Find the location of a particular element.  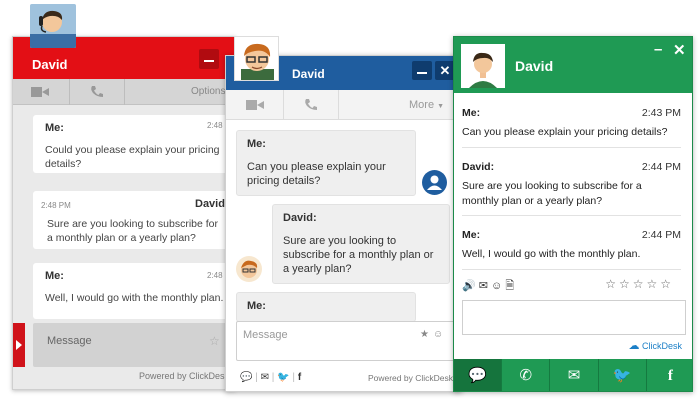

red-input-row: Message ☆ is located at coordinates (124, 345).